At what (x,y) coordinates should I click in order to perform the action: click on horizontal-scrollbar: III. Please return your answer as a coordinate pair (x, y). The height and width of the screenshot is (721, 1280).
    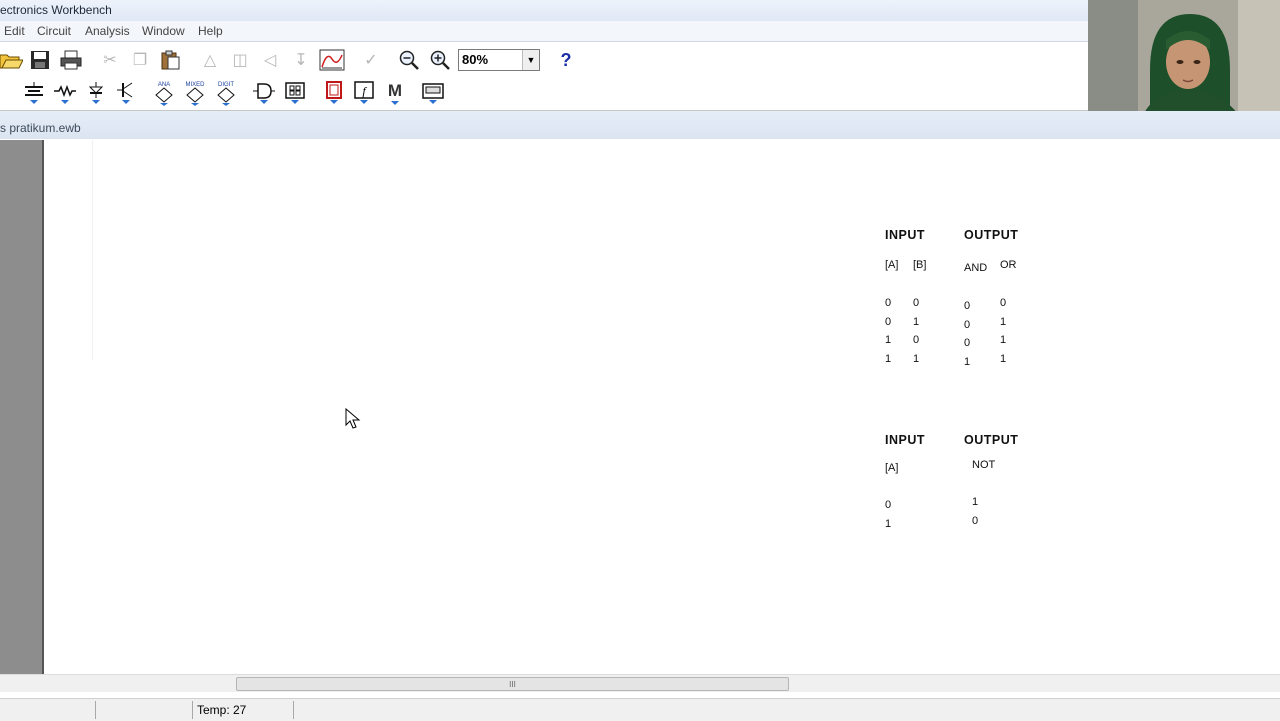
    Looking at the image, I should click on (640, 683).